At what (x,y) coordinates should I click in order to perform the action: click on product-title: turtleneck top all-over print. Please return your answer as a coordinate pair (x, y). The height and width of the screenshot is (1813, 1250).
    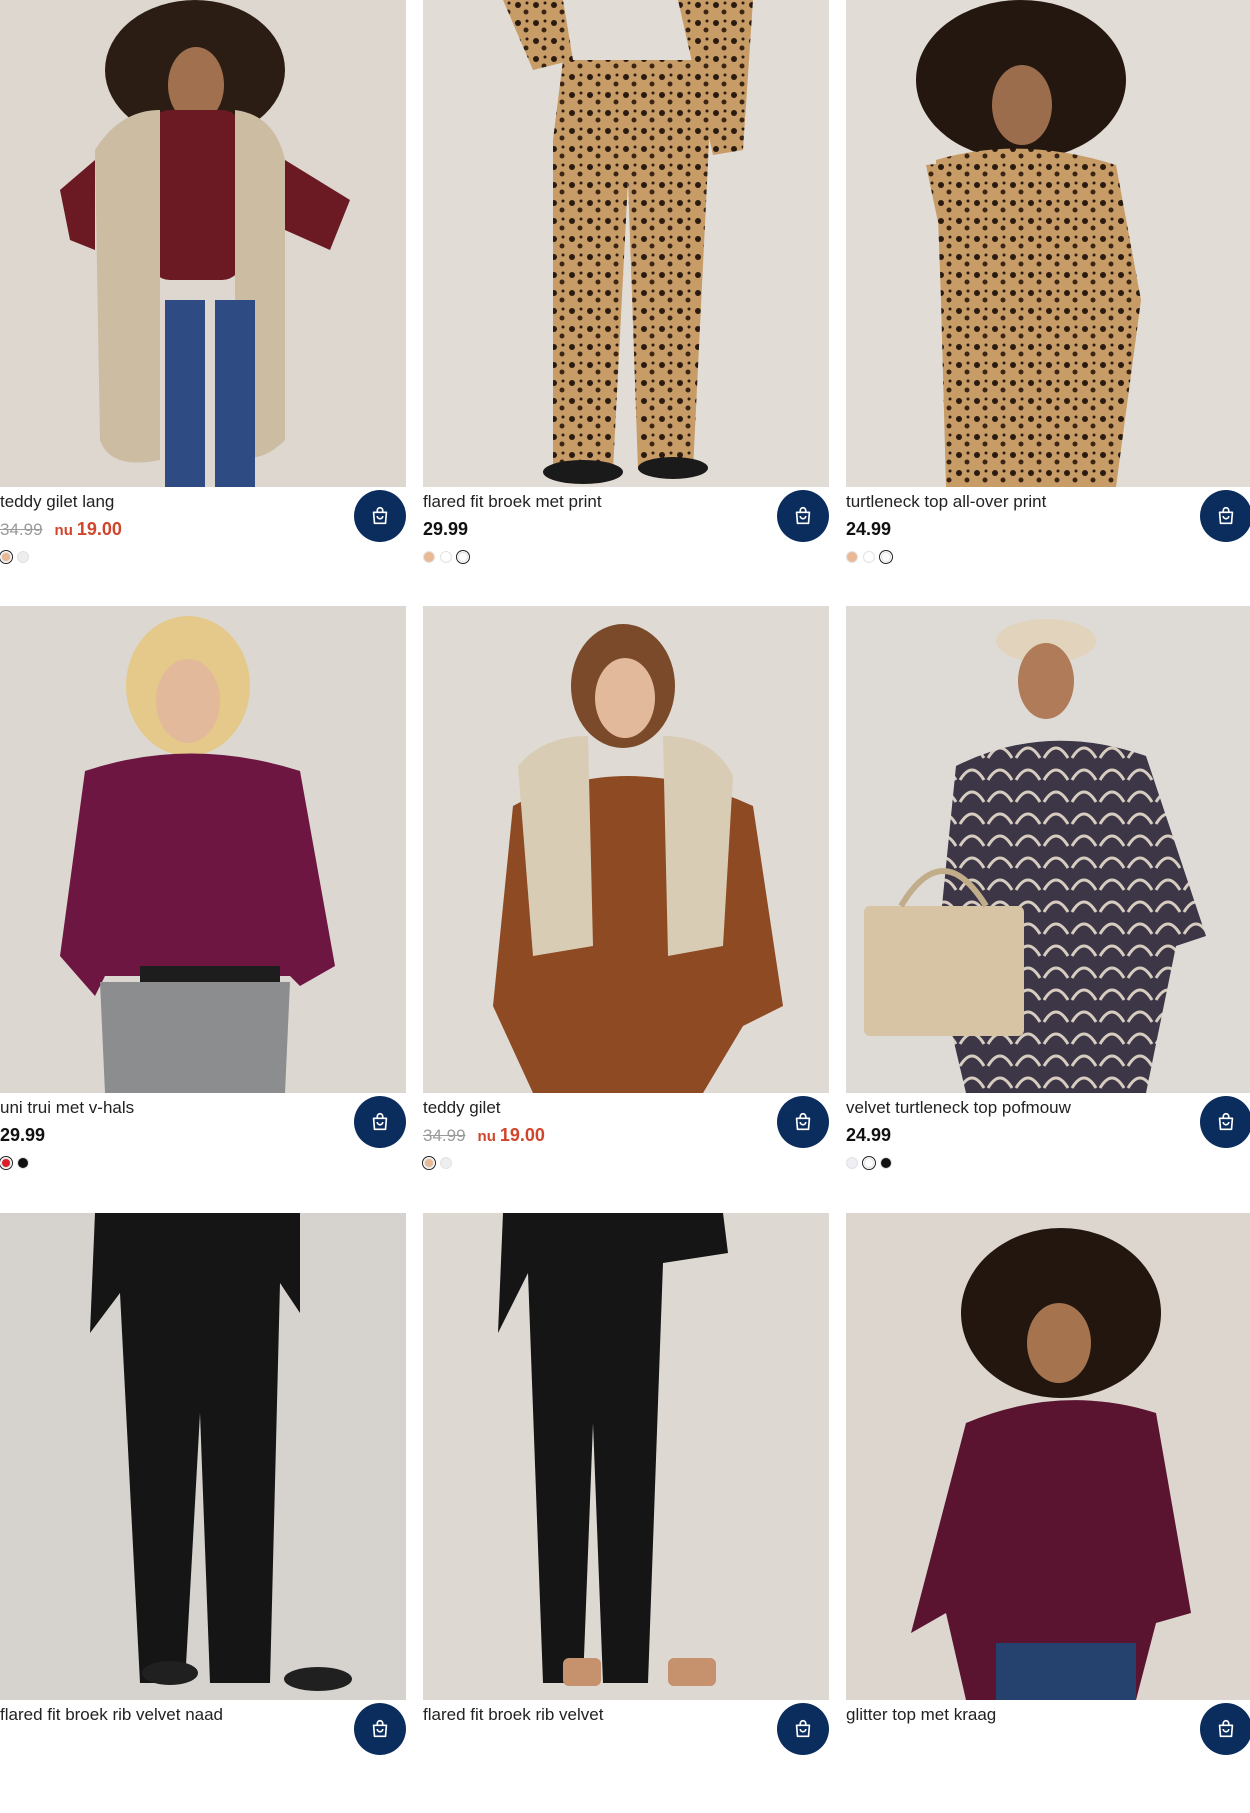
    Looking at the image, I should click on (946, 502).